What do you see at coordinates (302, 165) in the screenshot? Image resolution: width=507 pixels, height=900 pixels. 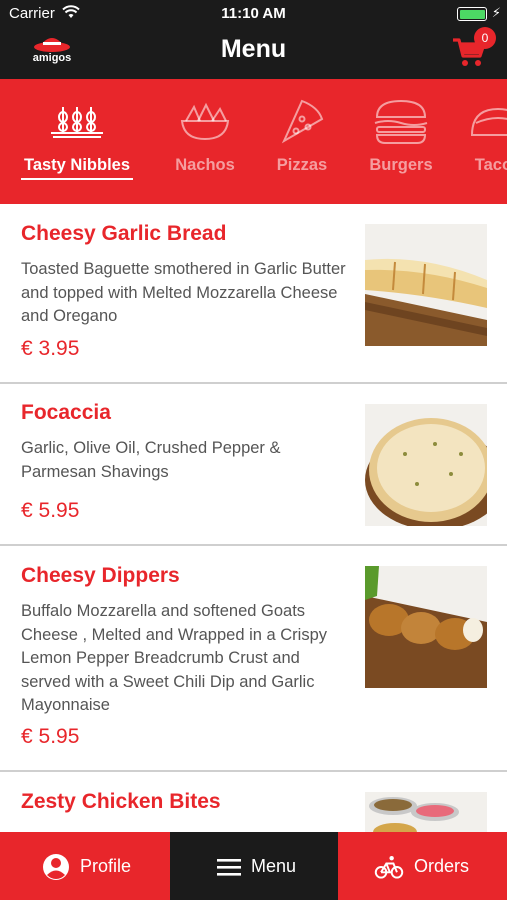 I see `category-label: Pizzas` at bounding box center [302, 165].